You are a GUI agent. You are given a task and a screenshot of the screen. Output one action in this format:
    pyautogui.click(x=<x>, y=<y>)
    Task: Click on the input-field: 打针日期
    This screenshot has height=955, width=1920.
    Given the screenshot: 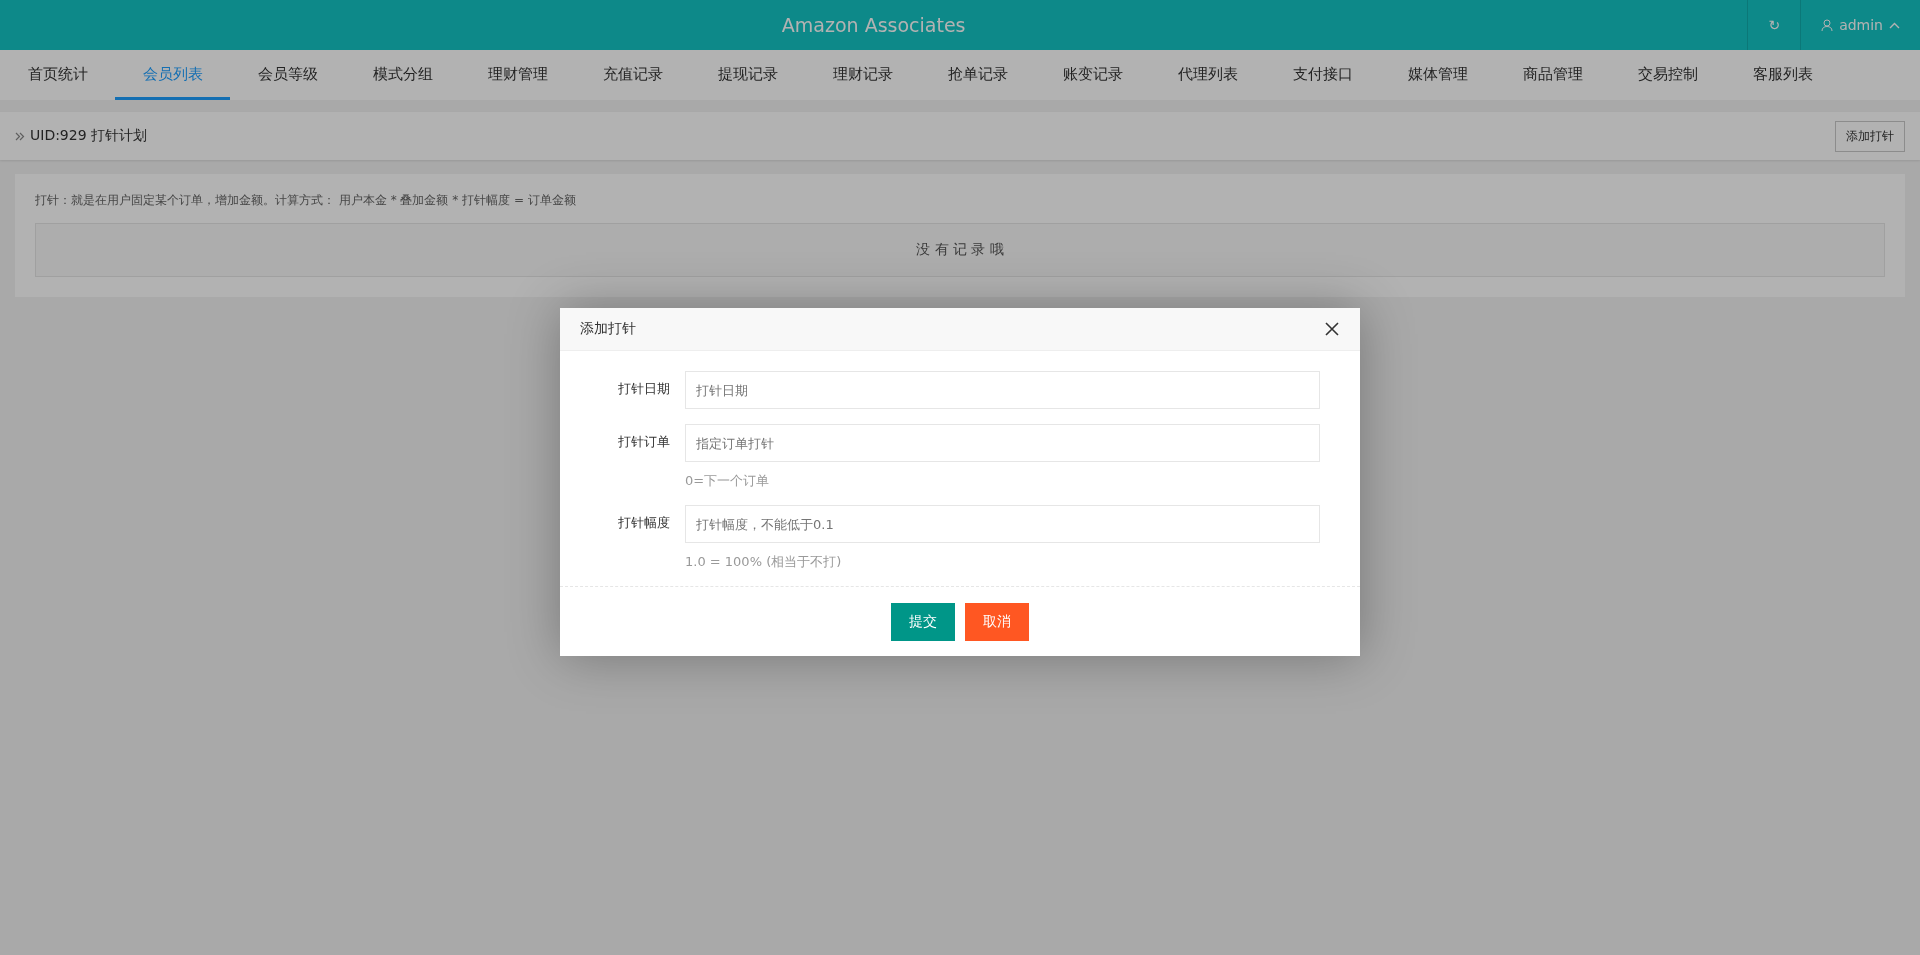 What is the action you would take?
    pyautogui.click(x=1002, y=390)
    